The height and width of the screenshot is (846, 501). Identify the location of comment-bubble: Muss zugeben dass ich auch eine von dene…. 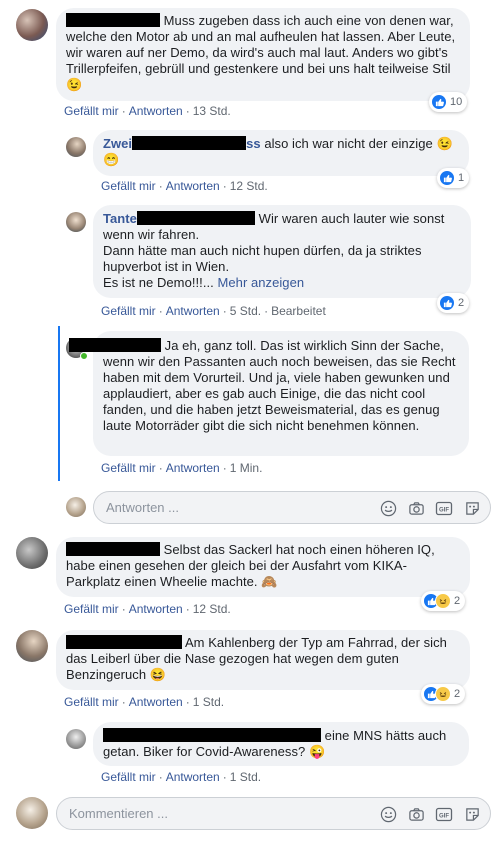
(263, 54).